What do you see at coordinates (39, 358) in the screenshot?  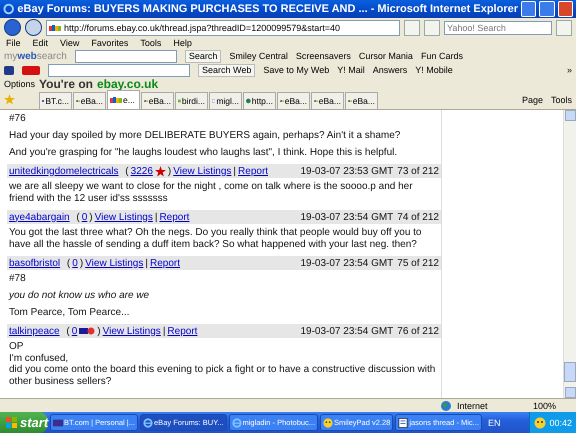 I see `post-text: I'm confused,` at bounding box center [39, 358].